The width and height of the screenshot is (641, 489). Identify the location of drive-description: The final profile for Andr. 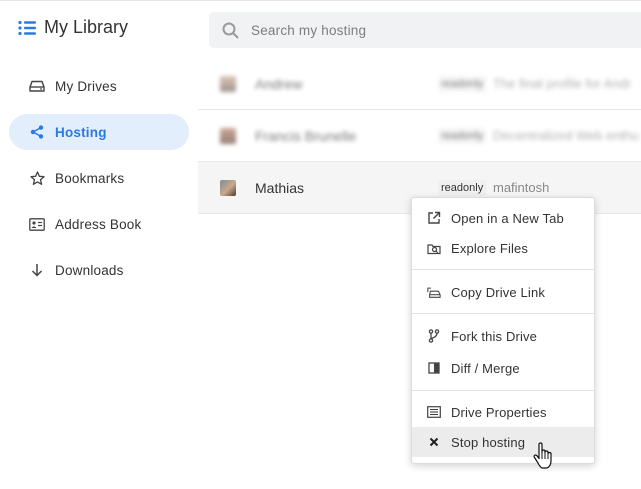
(562, 83).